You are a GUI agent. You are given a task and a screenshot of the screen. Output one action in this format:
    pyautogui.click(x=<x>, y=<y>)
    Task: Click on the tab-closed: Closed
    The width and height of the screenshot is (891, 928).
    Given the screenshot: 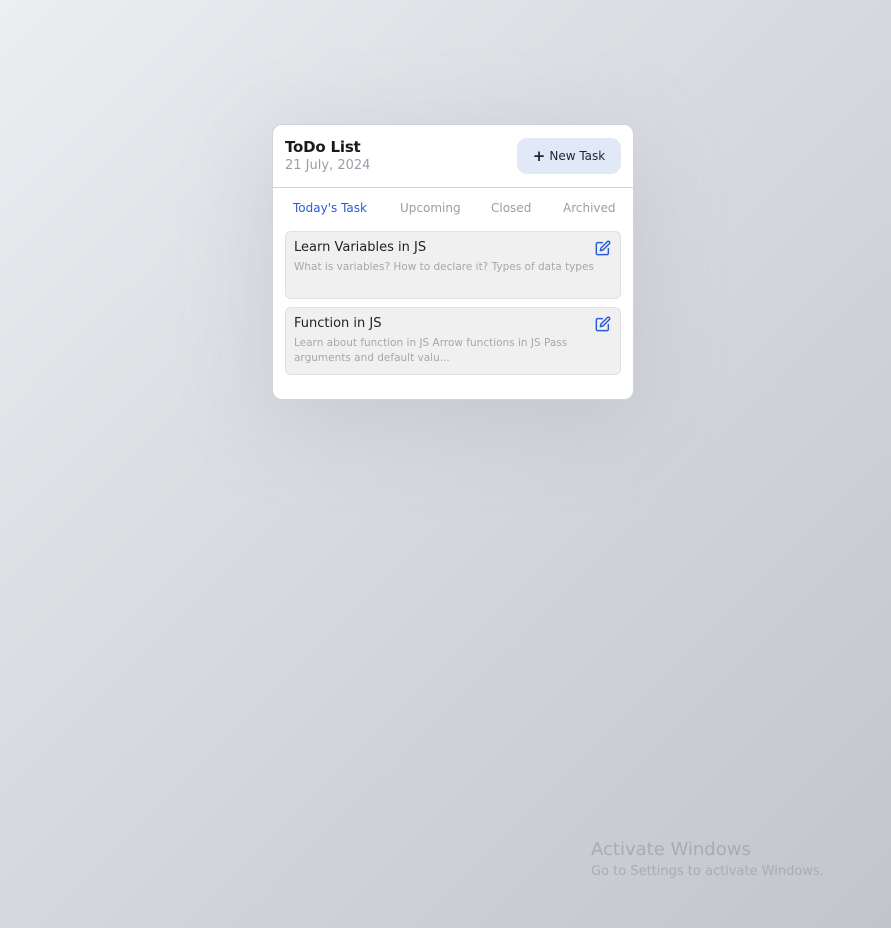 What is the action you would take?
    pyautogui.click(x=511, y=208)
    